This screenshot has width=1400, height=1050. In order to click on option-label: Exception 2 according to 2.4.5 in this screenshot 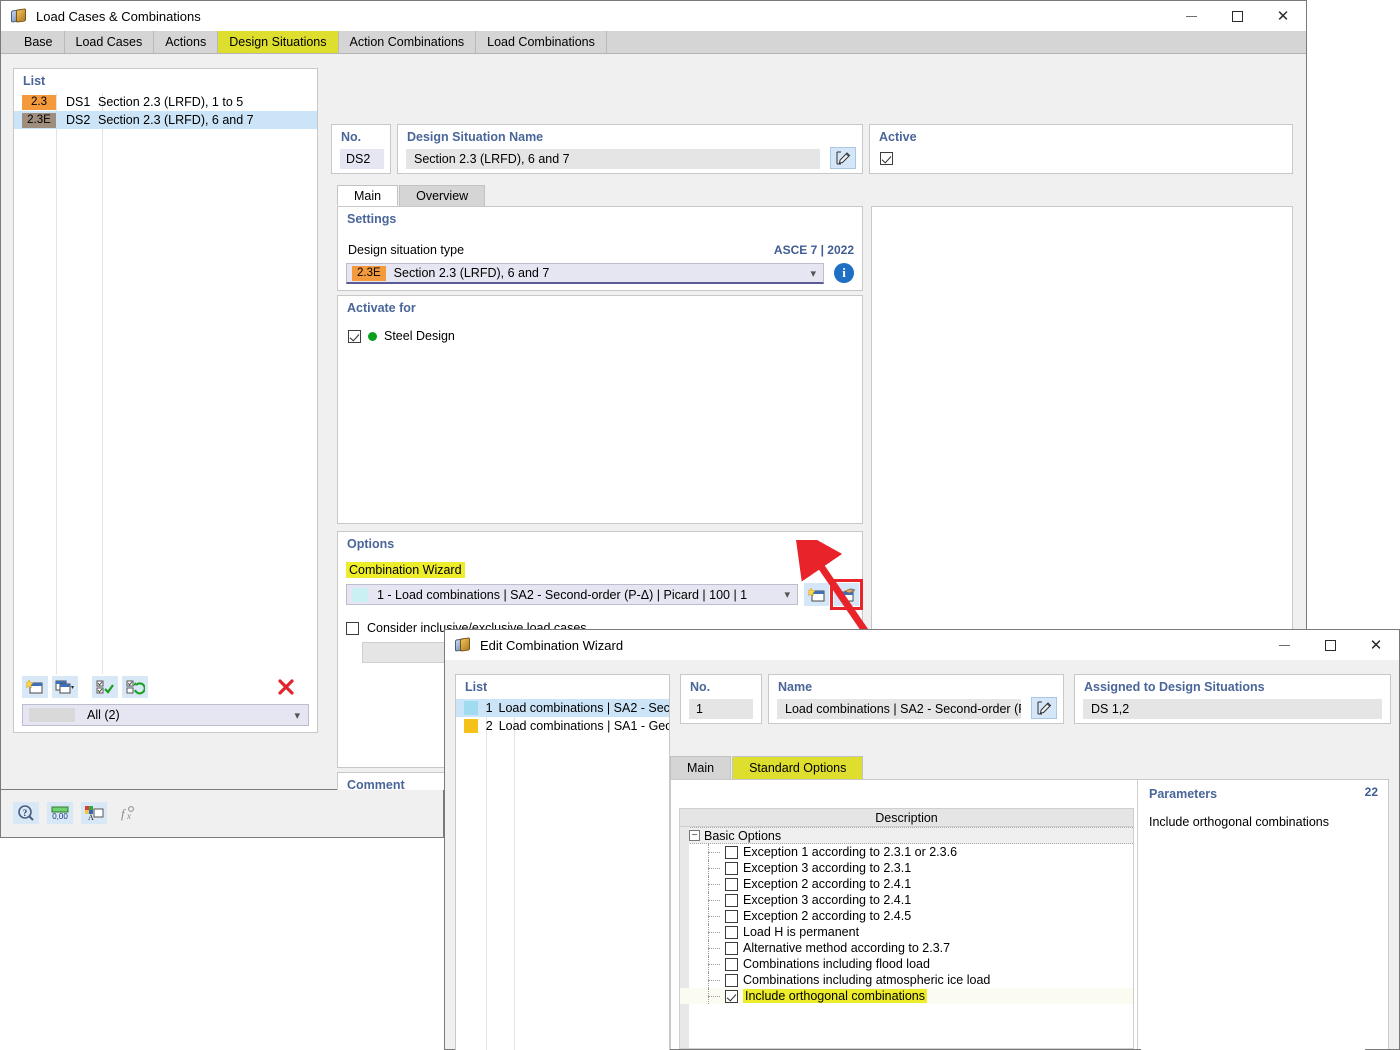, I will do `click(827, 916)`.